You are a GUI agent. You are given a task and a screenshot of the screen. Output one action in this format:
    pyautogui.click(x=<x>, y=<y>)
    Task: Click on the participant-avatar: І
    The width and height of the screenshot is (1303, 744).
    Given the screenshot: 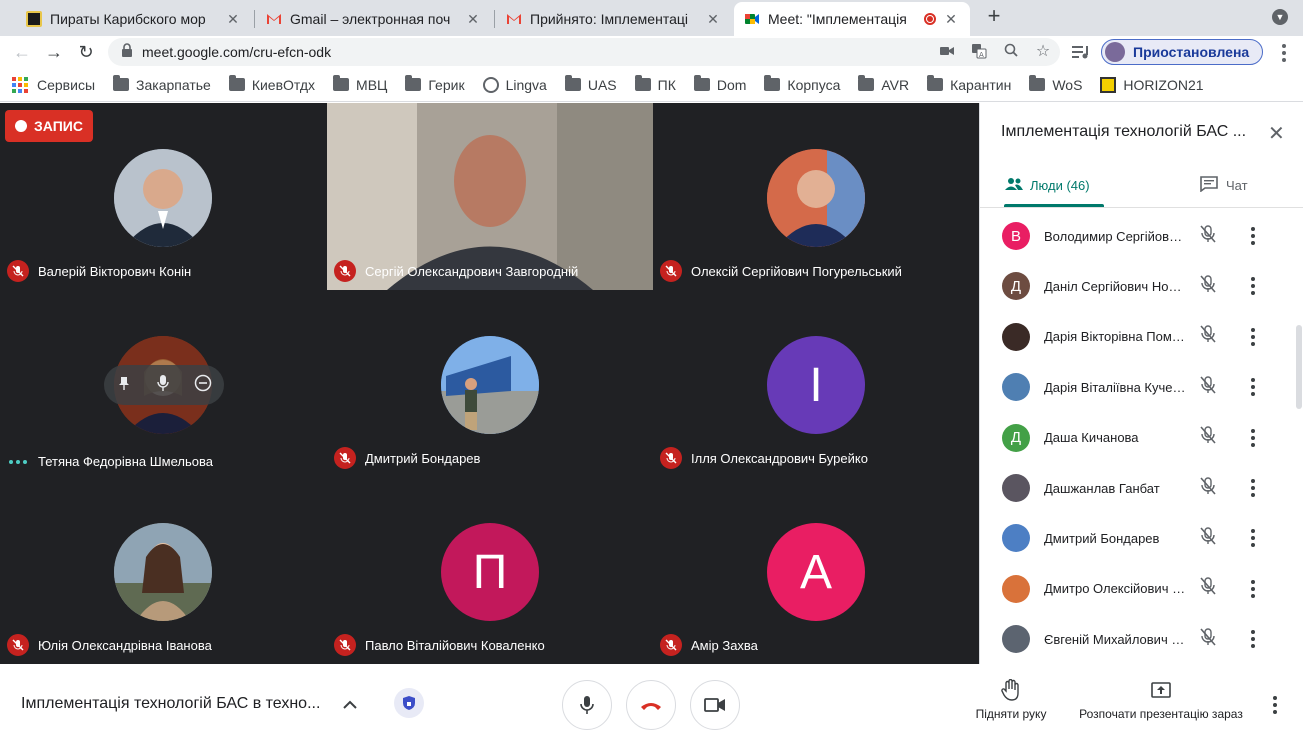 What is the action you would take?
    pyautogui.click(x=816, y=385)
    